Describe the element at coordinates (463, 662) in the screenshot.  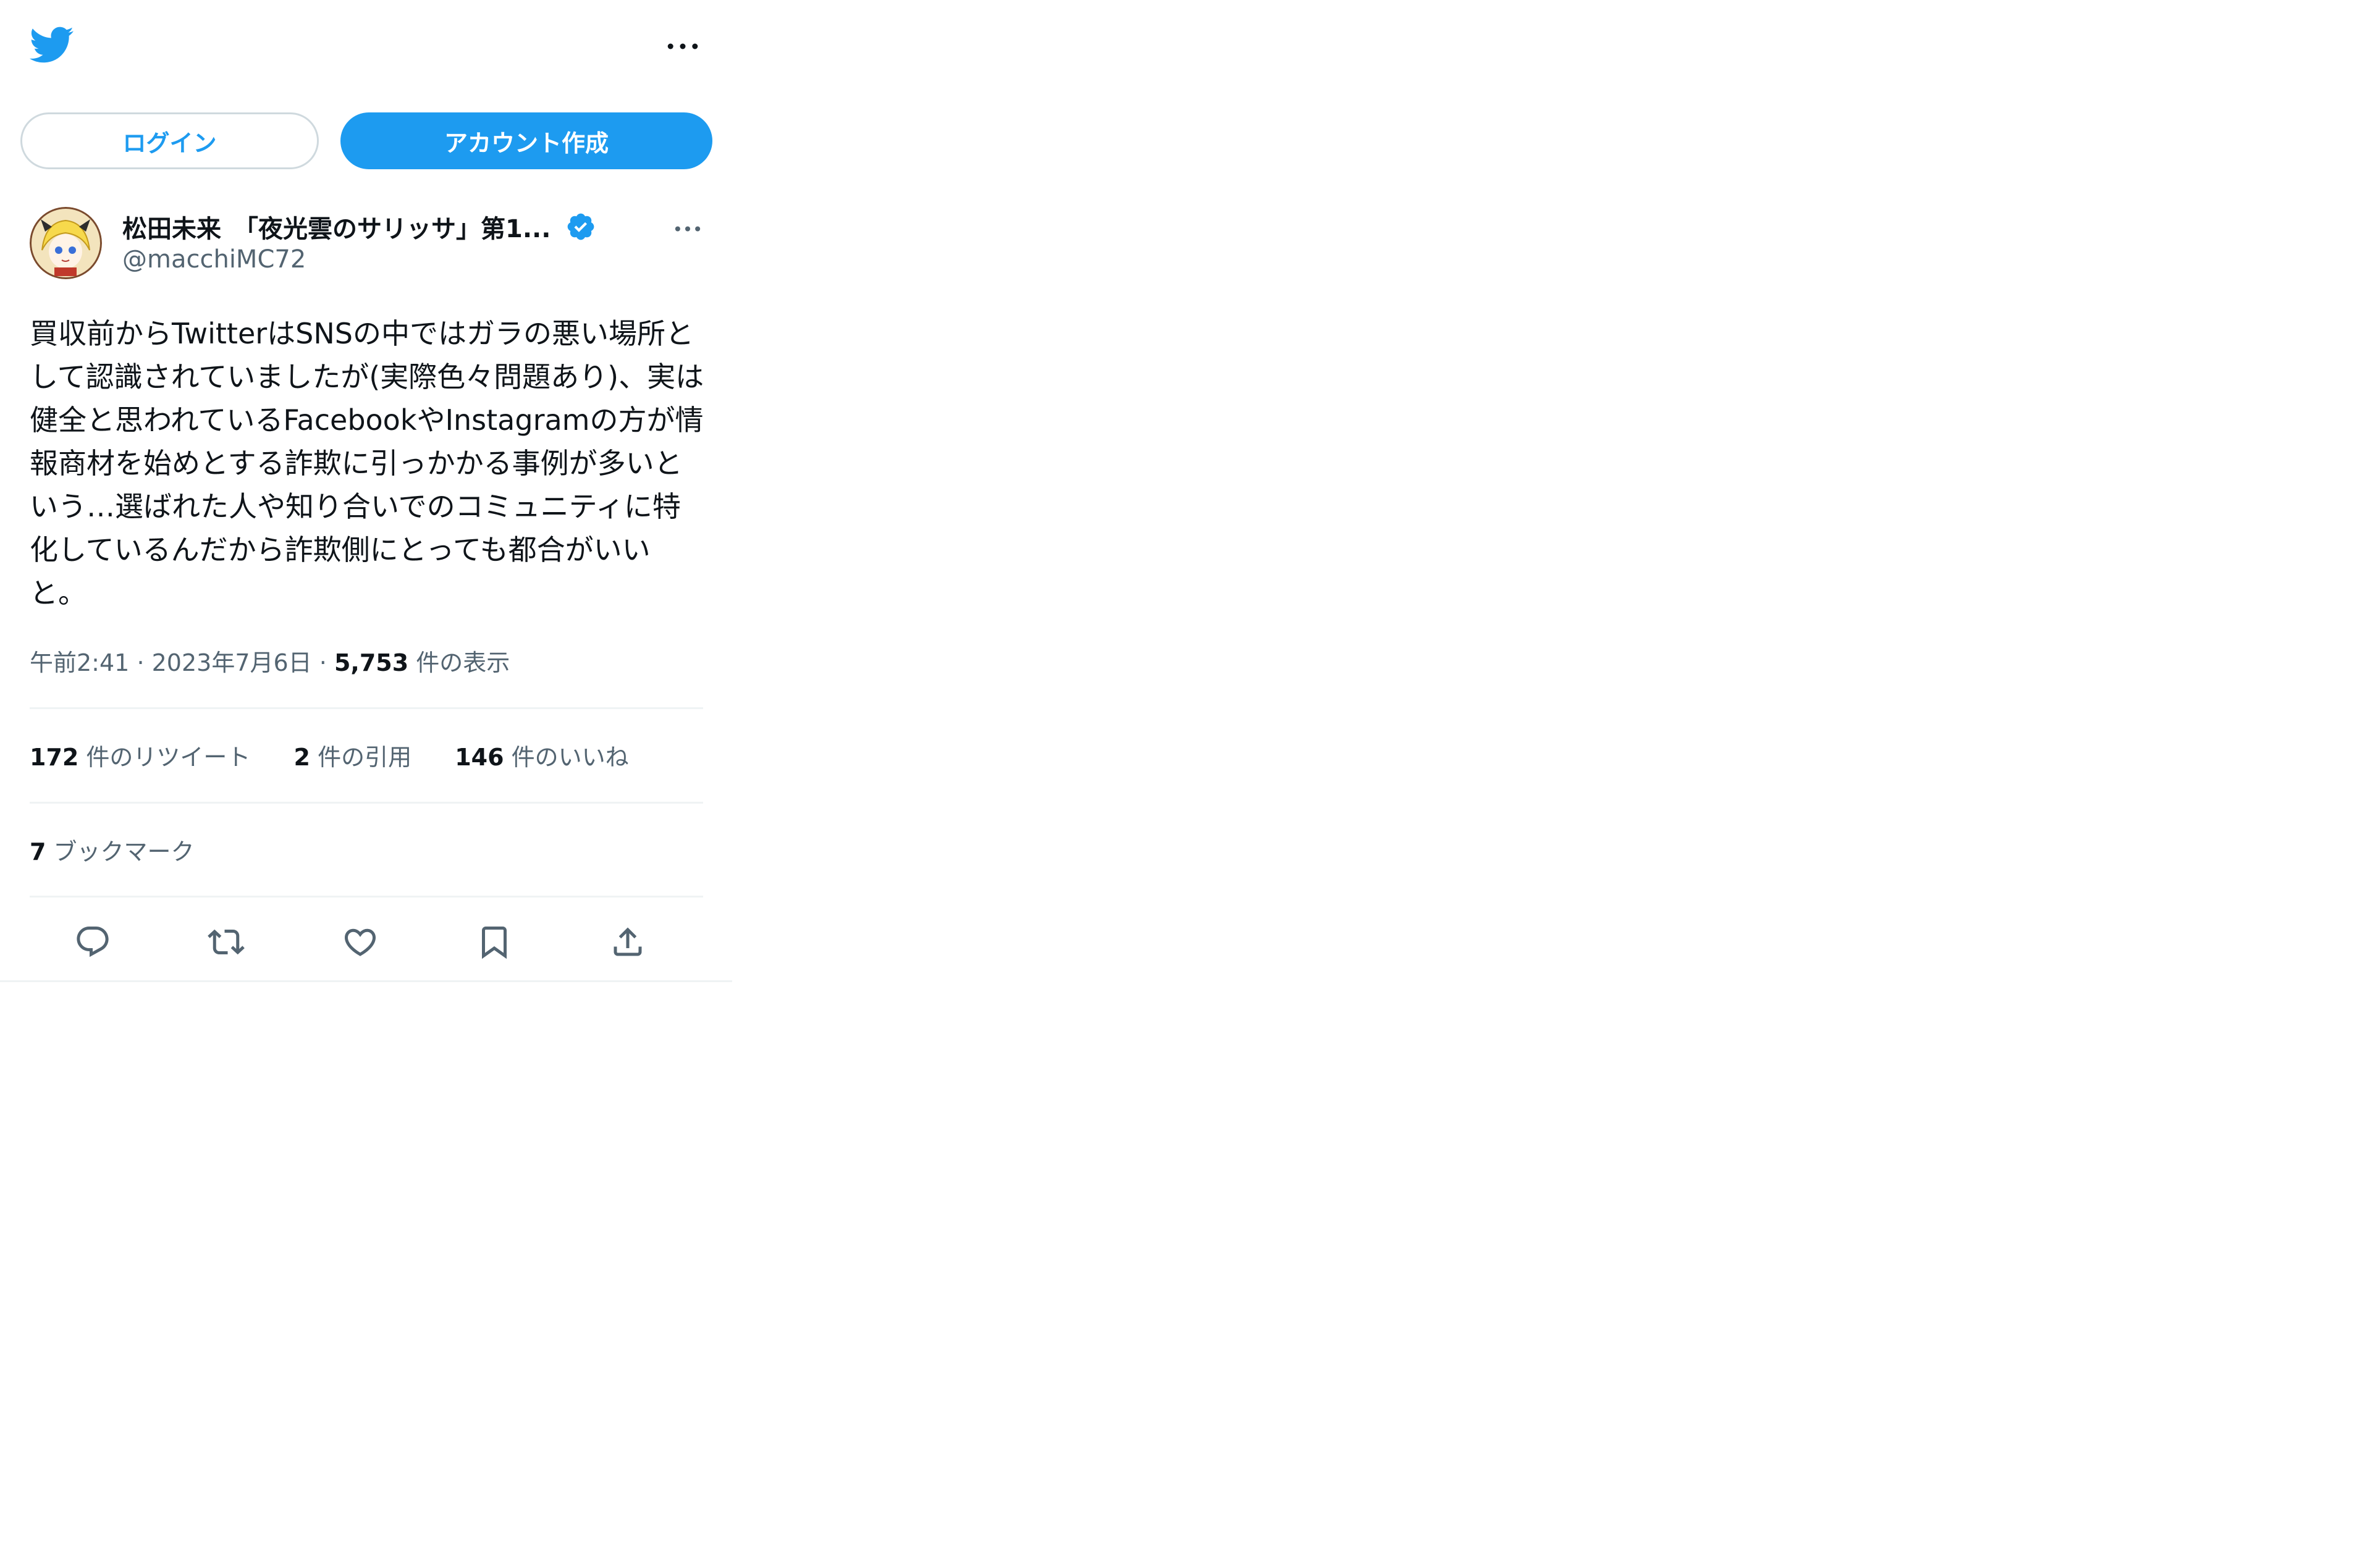
I see `views-label: 件の表示` at that location.